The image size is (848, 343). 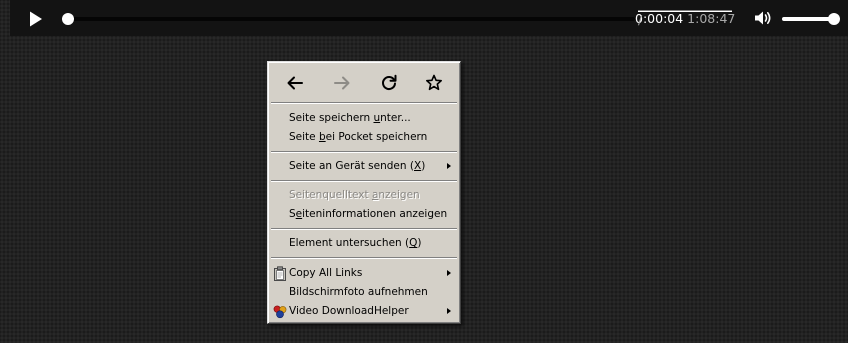 What do you see at coordinates (364, 273) in the screenshot?
I see `copy-all-links-item: Copy All Links` at bounding box center [364, 273].